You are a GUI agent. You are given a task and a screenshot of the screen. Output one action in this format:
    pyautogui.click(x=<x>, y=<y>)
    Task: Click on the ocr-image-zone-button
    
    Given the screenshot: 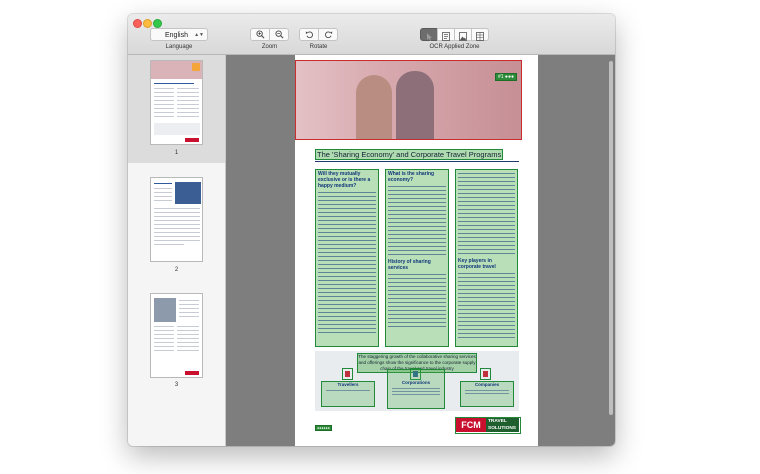 What is the action you would take?
    pyautogui.click(x=463, y=34)
    